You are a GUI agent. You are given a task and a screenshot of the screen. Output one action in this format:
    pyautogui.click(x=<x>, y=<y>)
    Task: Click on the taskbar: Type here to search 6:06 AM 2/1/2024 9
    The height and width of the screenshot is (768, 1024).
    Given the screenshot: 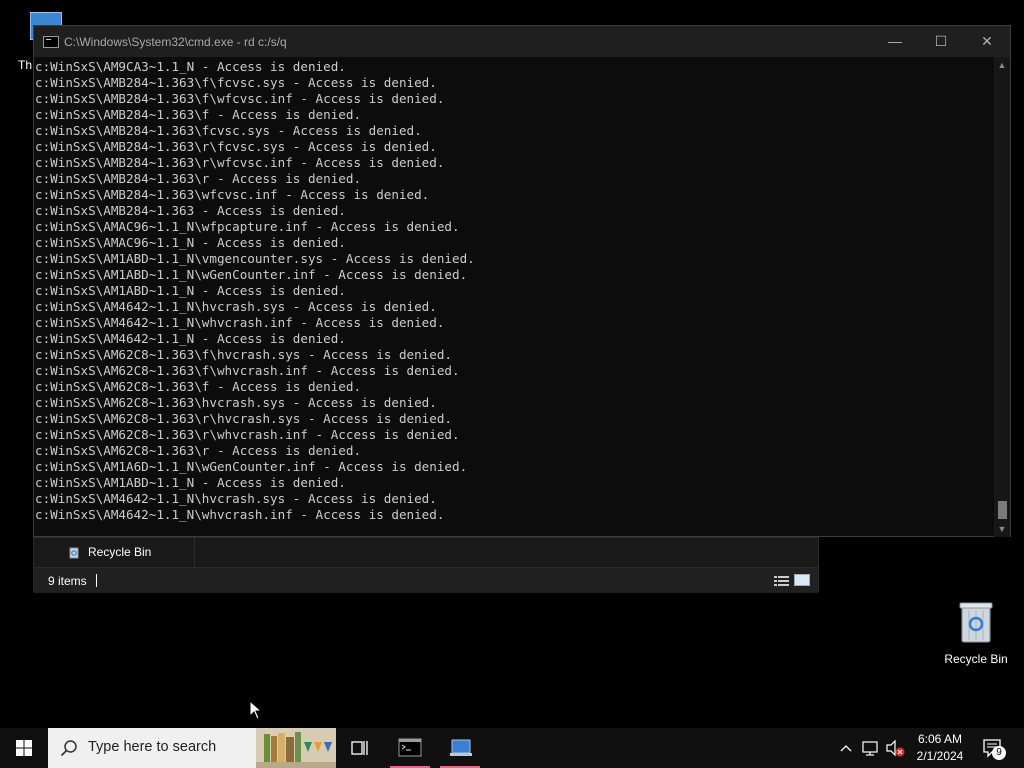 What is the action you would take?
    pyautogui.click(x=512, y=748)
    